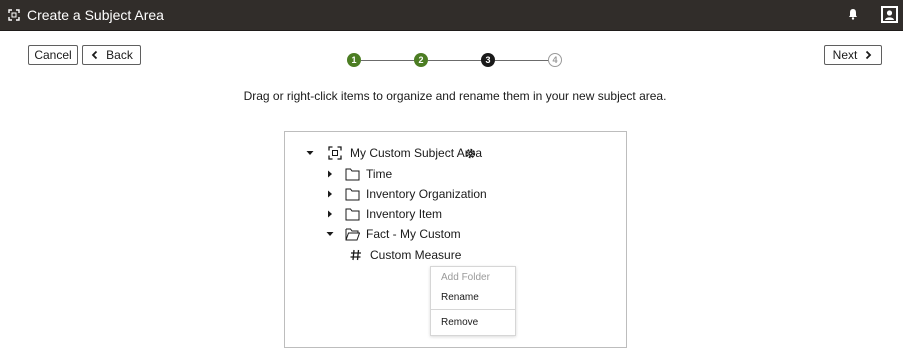  I want to click on user-profile-icon, so click(889, 14).